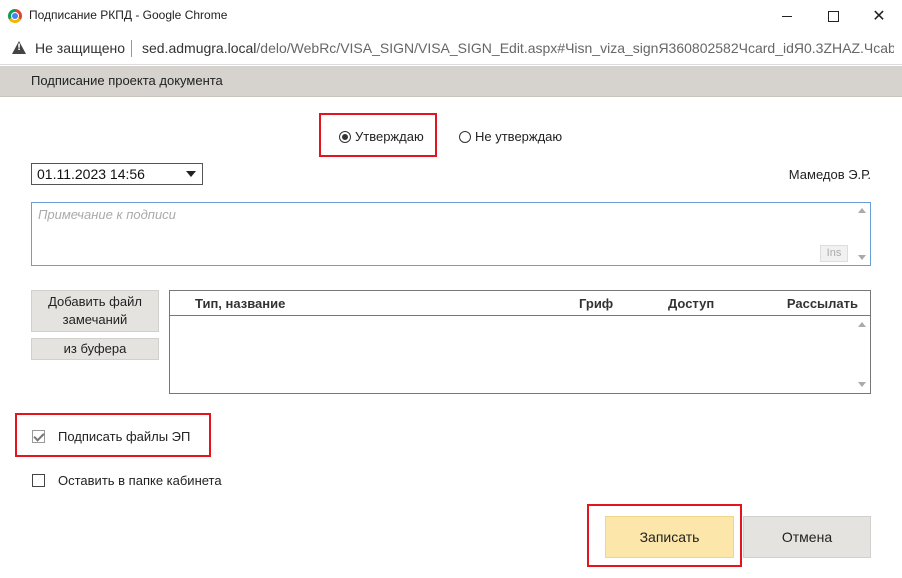 Image resolution: width=902 pixels, height=578 pixels. Describe the element at coordinates (451, 234) in the screenshot. I see `note-textarea: Примечание к подписи Ins` at that location.